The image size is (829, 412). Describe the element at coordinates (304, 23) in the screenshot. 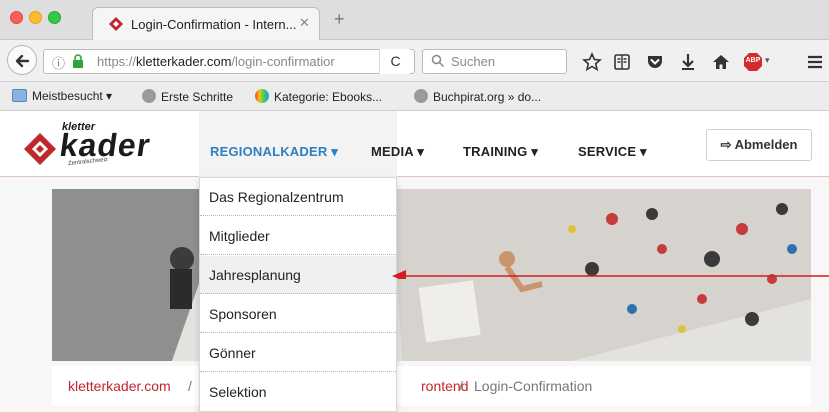

I see `tab-close-icon: ✕` at that location.